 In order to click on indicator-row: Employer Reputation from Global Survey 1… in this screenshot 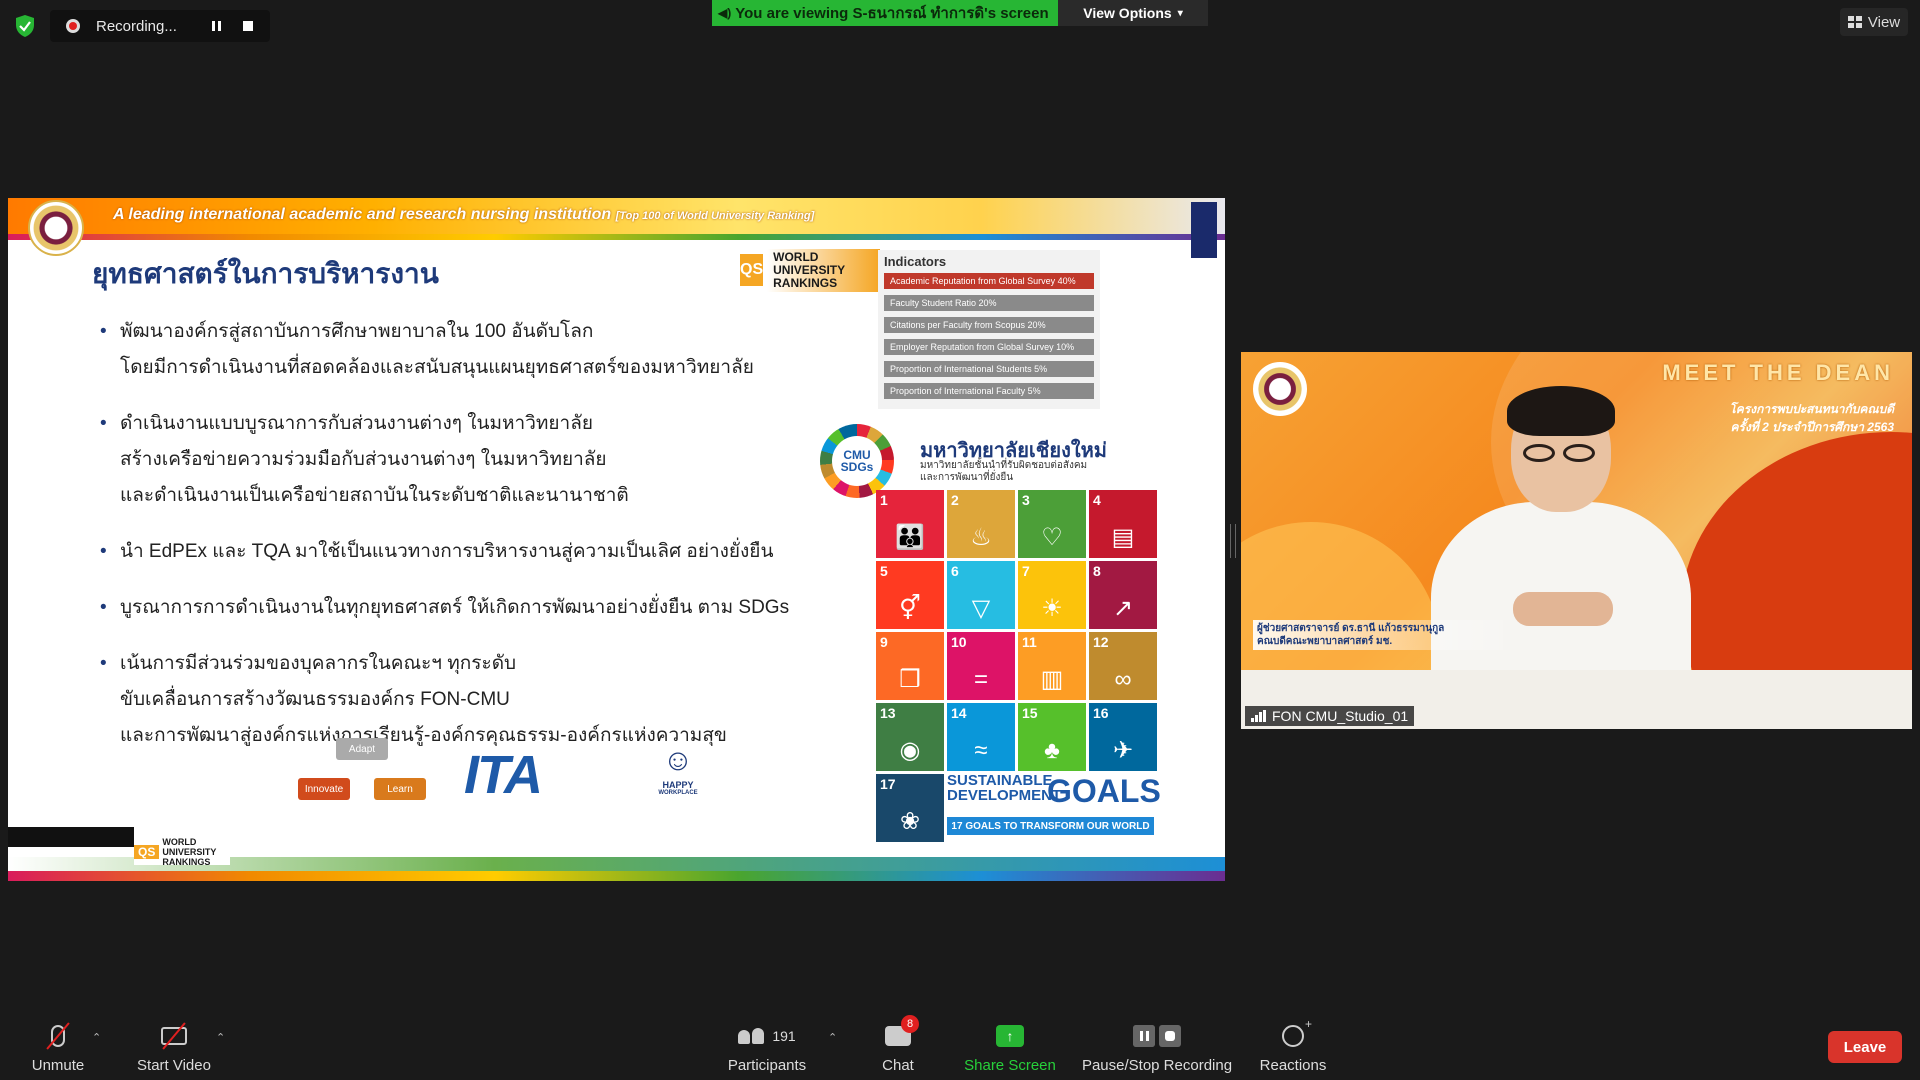, I will do `click(989, 347)`.